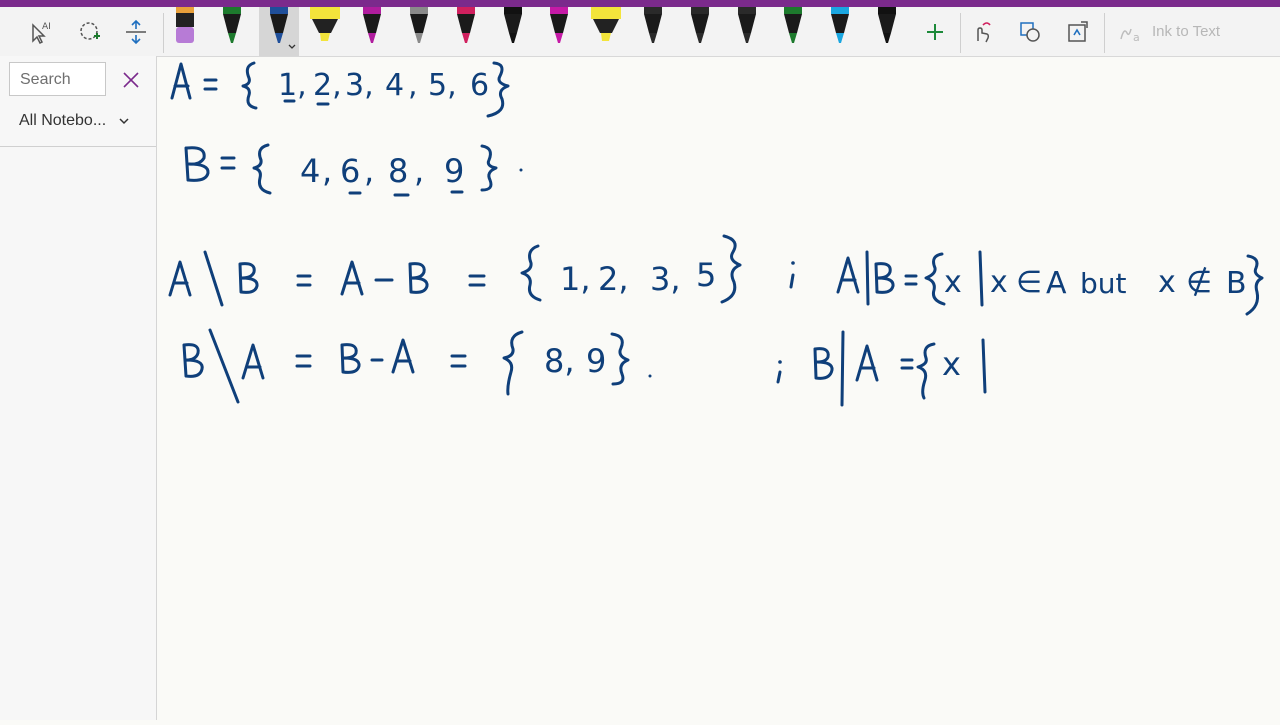  I want to click on ink-line-b-minus-a: 8, 9 x, so click(584, 367).